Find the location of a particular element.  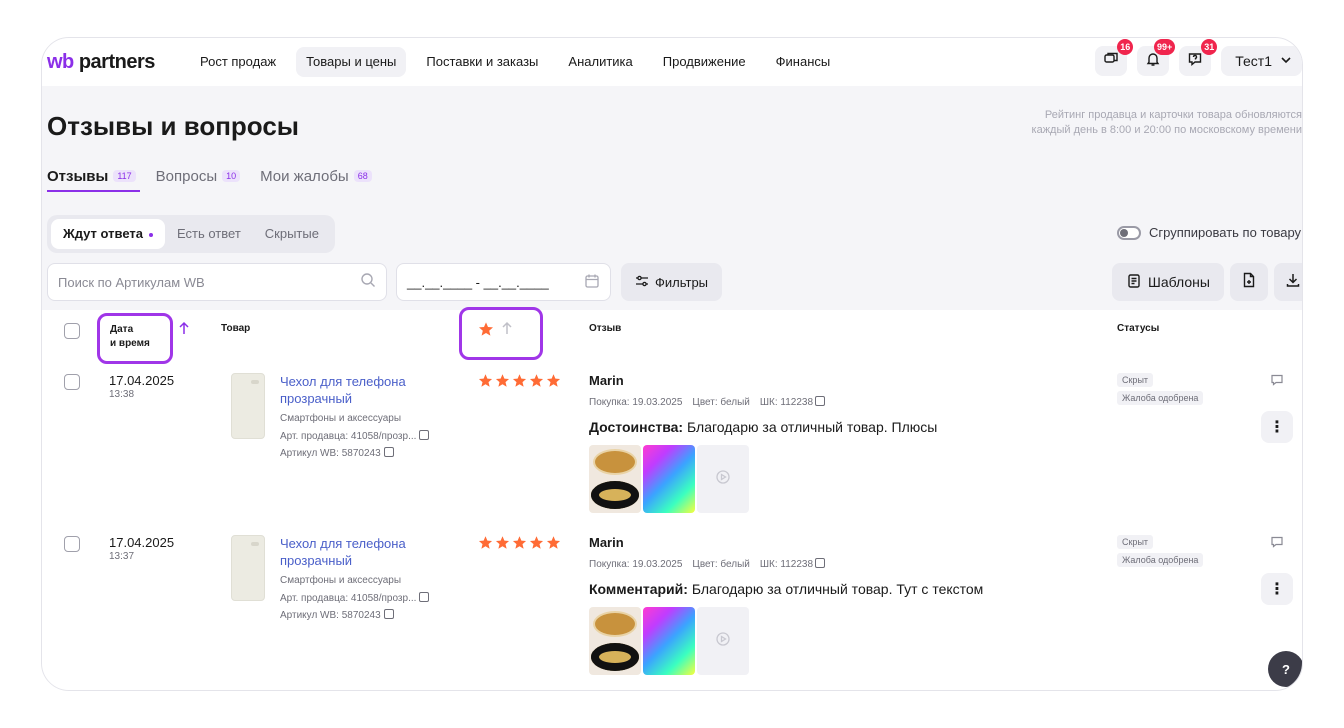

export-file-button is located at coordinates (1249, 282).